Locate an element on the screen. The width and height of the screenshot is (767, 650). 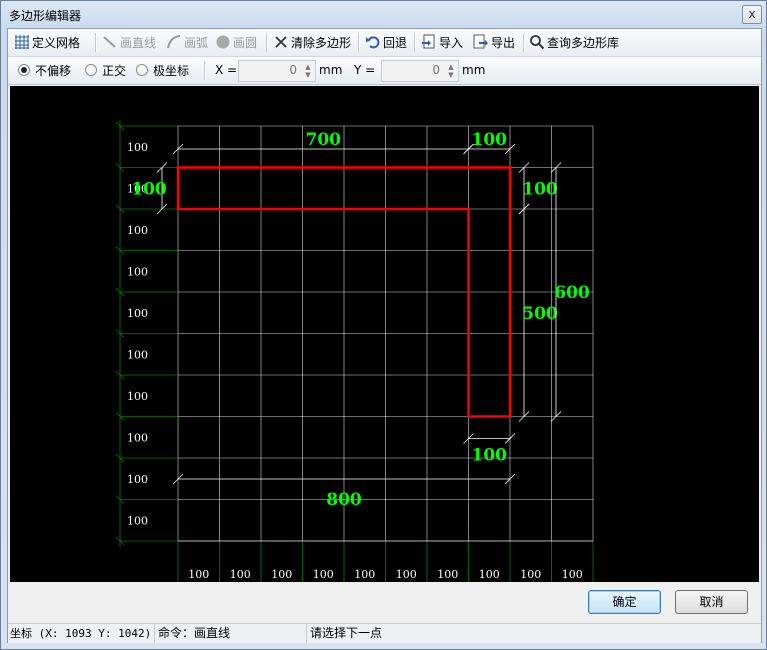
dim-left-height-label: 100 is located at coordinates (149, 189).